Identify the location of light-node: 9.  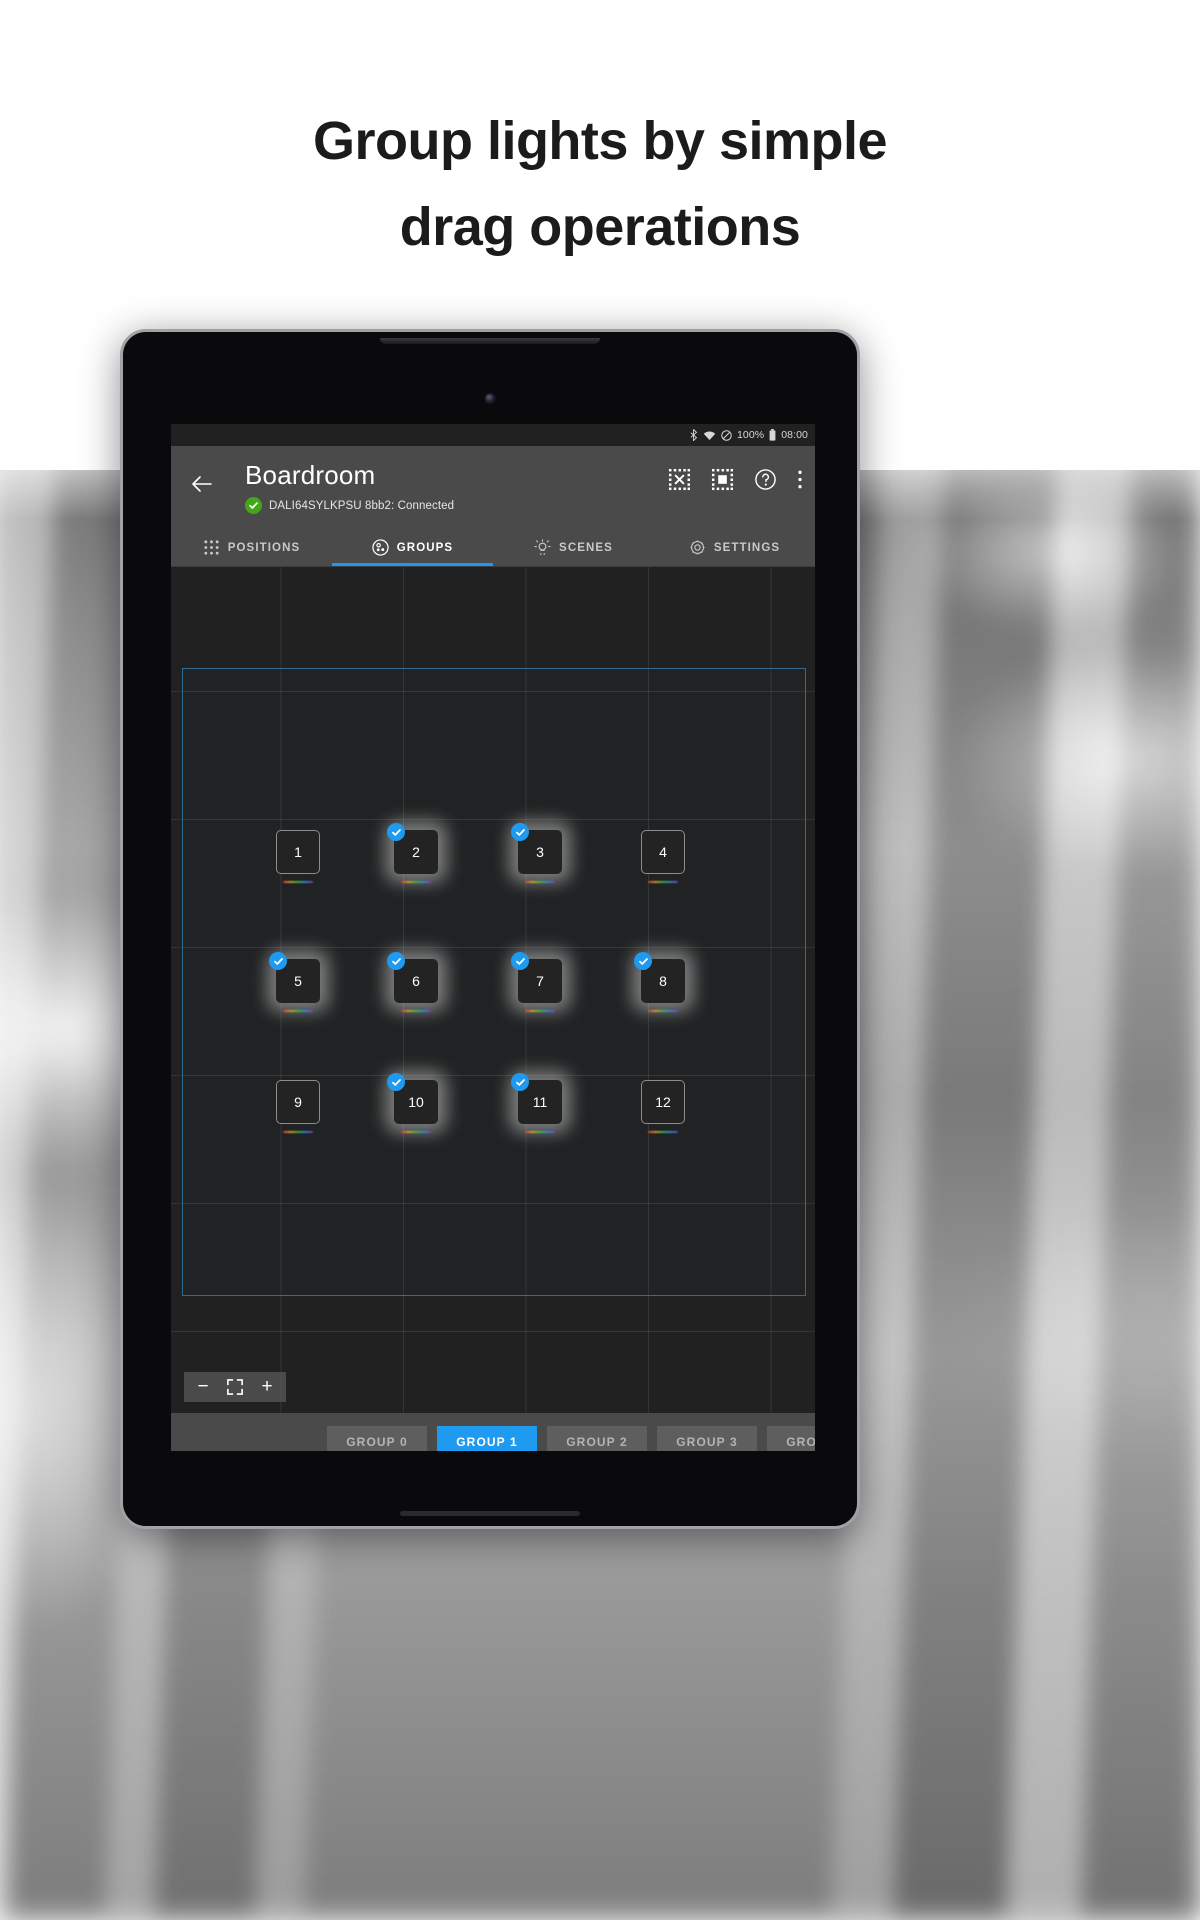
(298, 1106).